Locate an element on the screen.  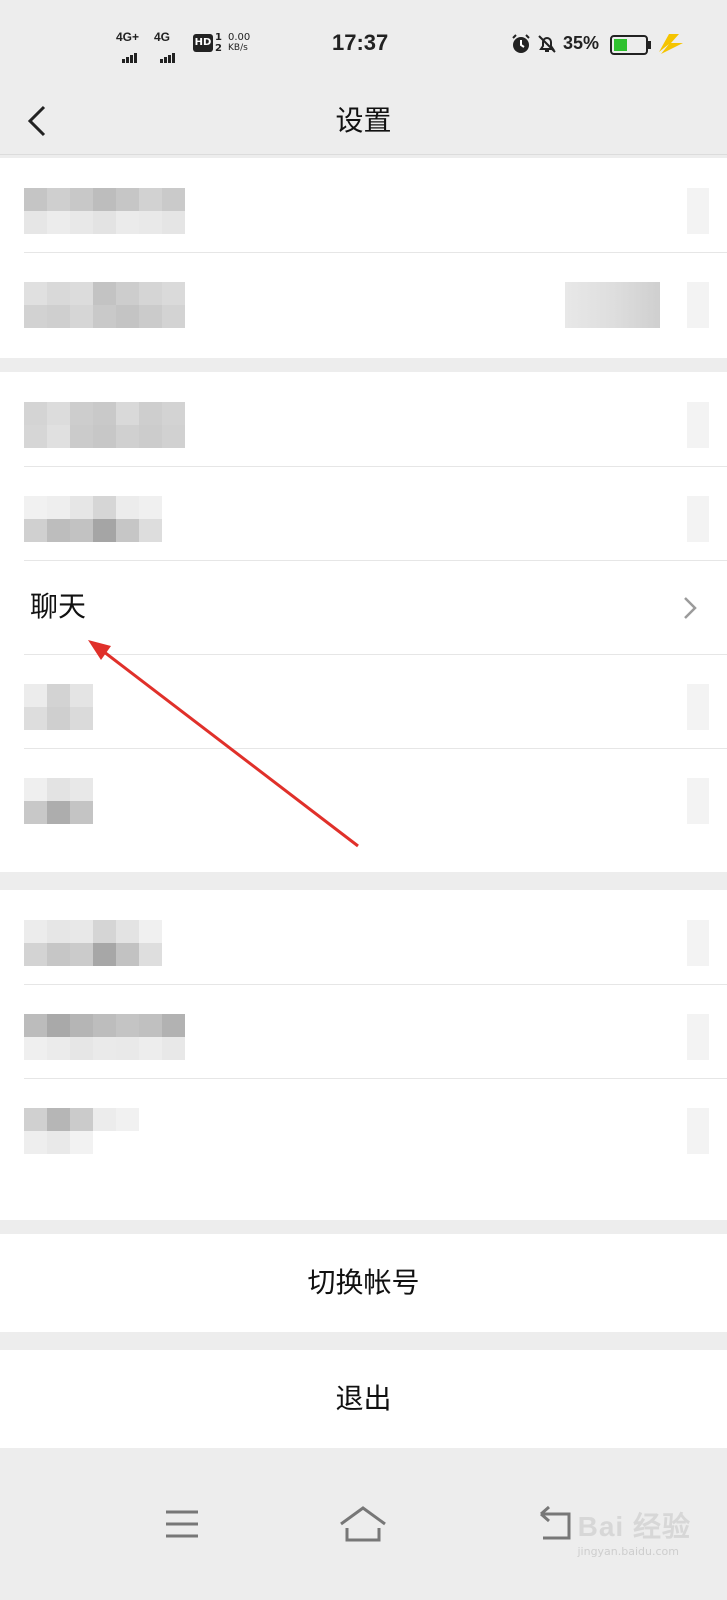
nav-header: 设置 is located at coordinates (363, 121).